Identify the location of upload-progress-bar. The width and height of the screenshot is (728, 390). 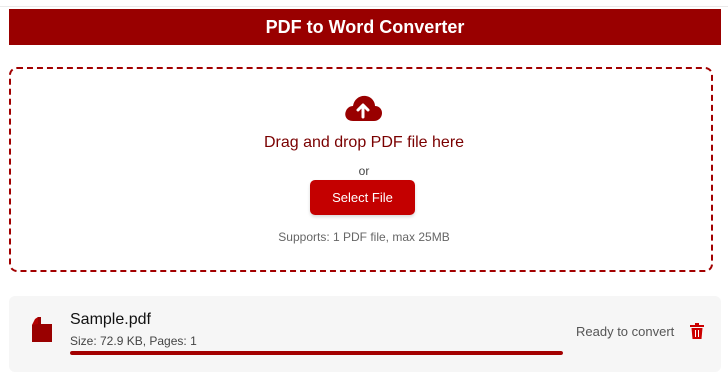
(316, 353).